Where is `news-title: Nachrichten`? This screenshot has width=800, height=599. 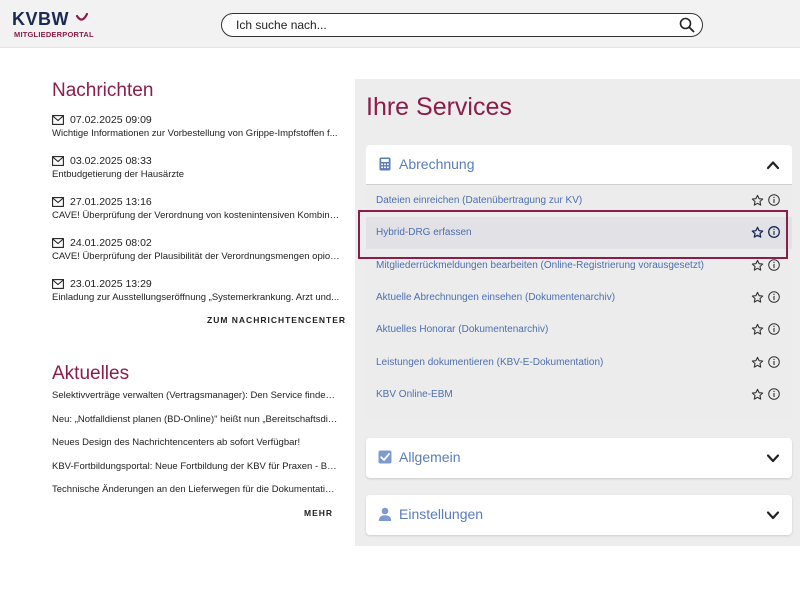 news-title: Nachrichten is located at coordinates (103, 90).